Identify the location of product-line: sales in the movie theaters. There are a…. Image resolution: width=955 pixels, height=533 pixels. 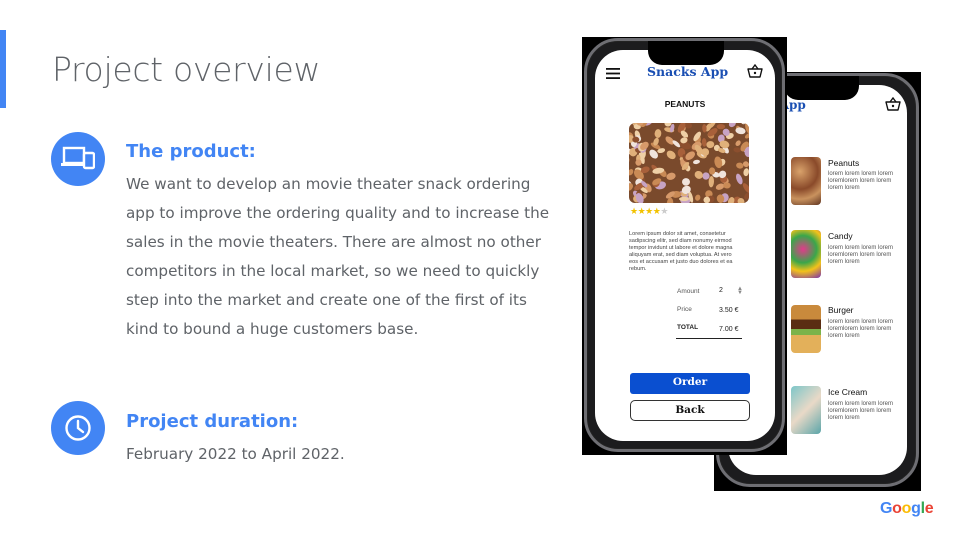
(333, 241).